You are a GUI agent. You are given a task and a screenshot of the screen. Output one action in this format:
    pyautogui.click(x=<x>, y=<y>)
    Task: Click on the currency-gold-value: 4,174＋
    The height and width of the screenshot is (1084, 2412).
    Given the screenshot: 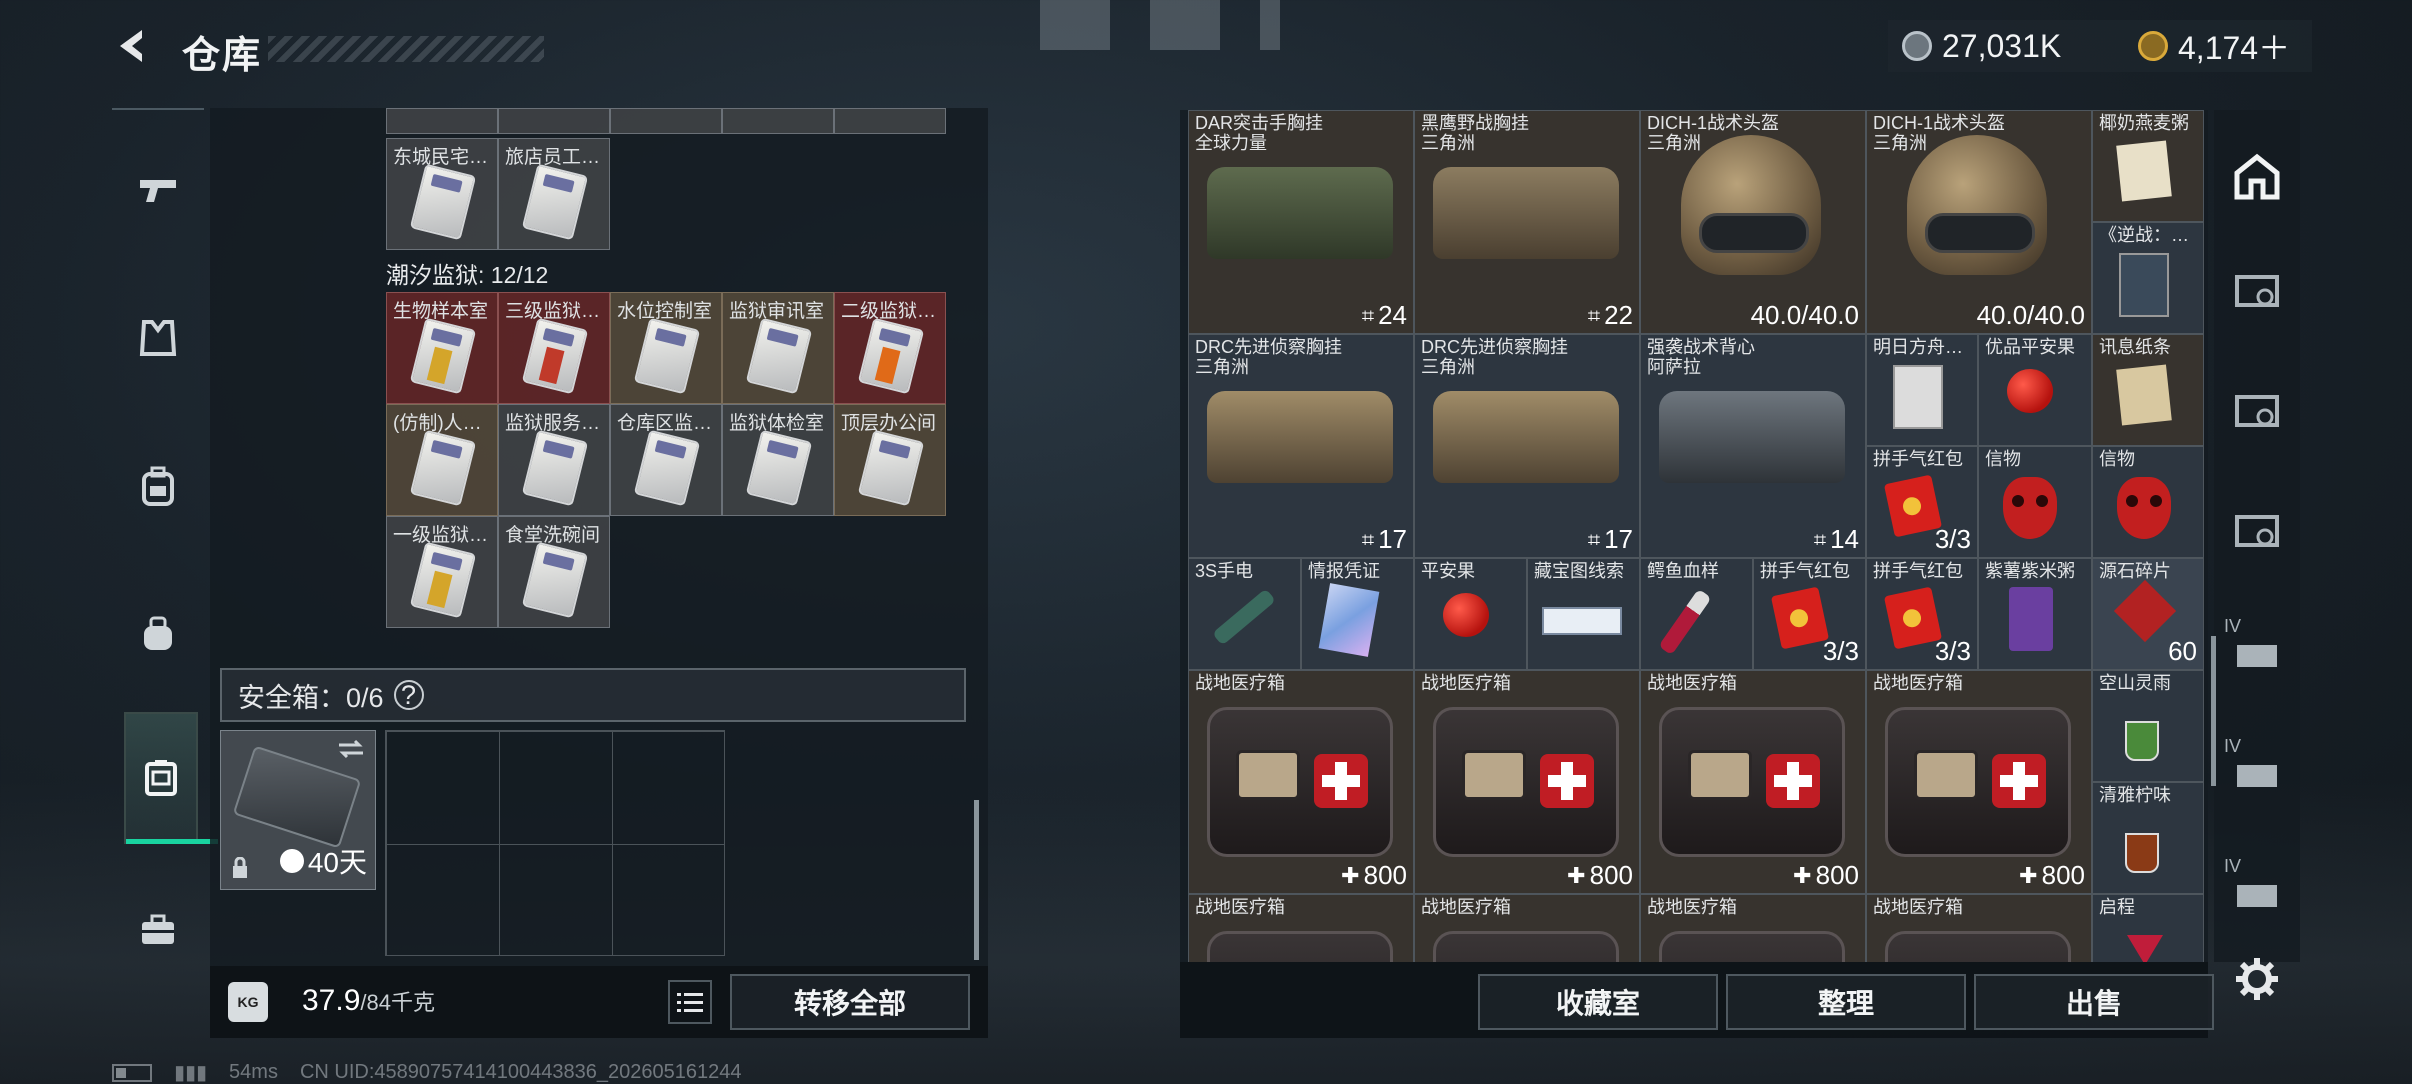 What is the action you would take?
    pyautogui.click(x=2234, y=48)
    